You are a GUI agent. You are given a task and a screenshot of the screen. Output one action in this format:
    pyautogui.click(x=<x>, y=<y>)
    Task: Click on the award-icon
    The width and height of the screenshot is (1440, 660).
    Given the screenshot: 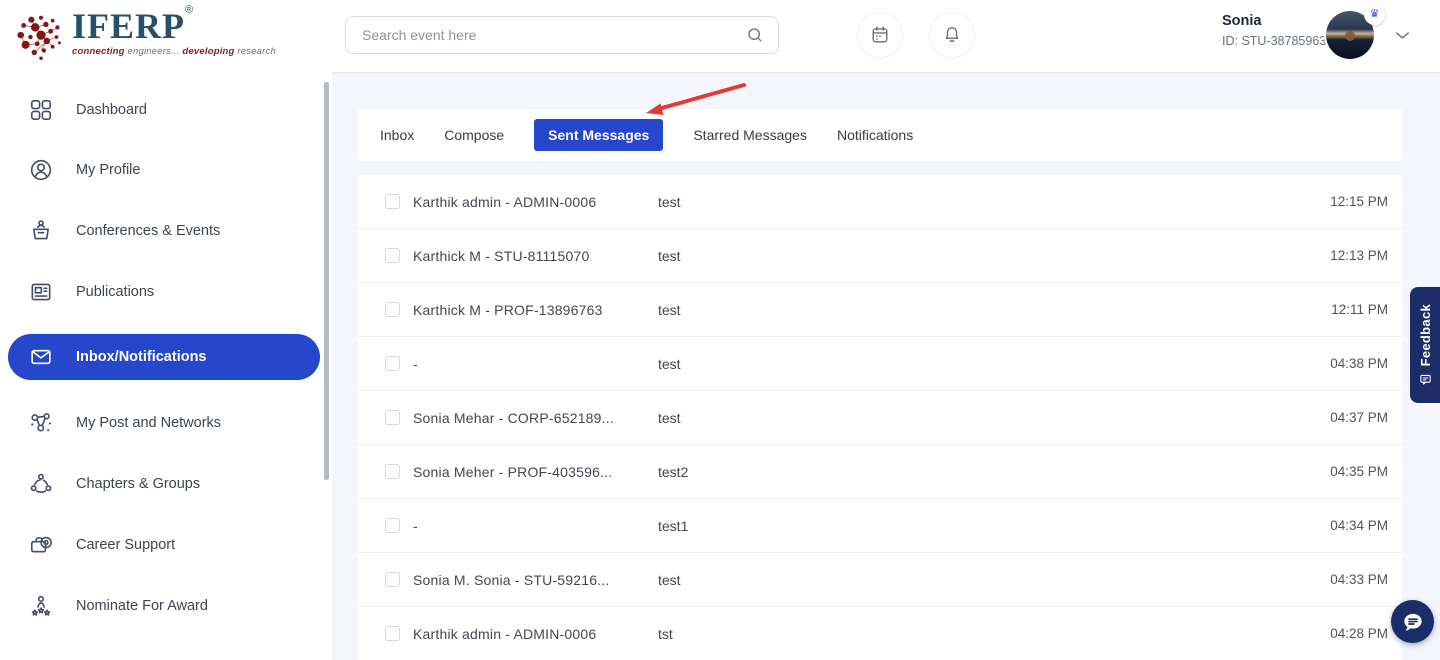 What is the action you would take?
    pyautogui.click(x=41, y=606)
    